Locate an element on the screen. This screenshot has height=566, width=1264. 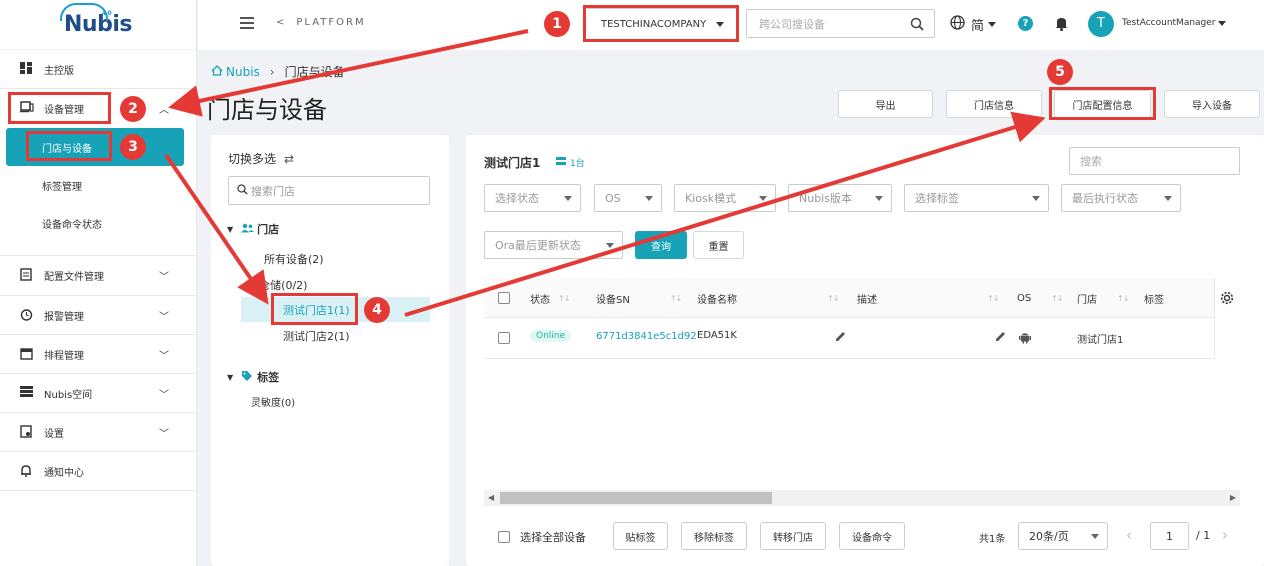
scroll-right-icon: ▶ is located at coordinates (1233, 497).